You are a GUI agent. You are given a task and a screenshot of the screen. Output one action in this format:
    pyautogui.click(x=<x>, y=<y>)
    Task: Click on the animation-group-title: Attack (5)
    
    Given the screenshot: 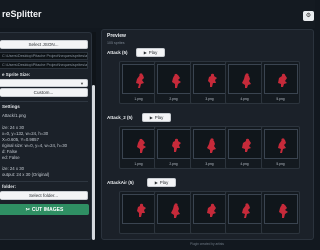 What is the action you would take?
    pyautogui.click(x=117, y=52)
    